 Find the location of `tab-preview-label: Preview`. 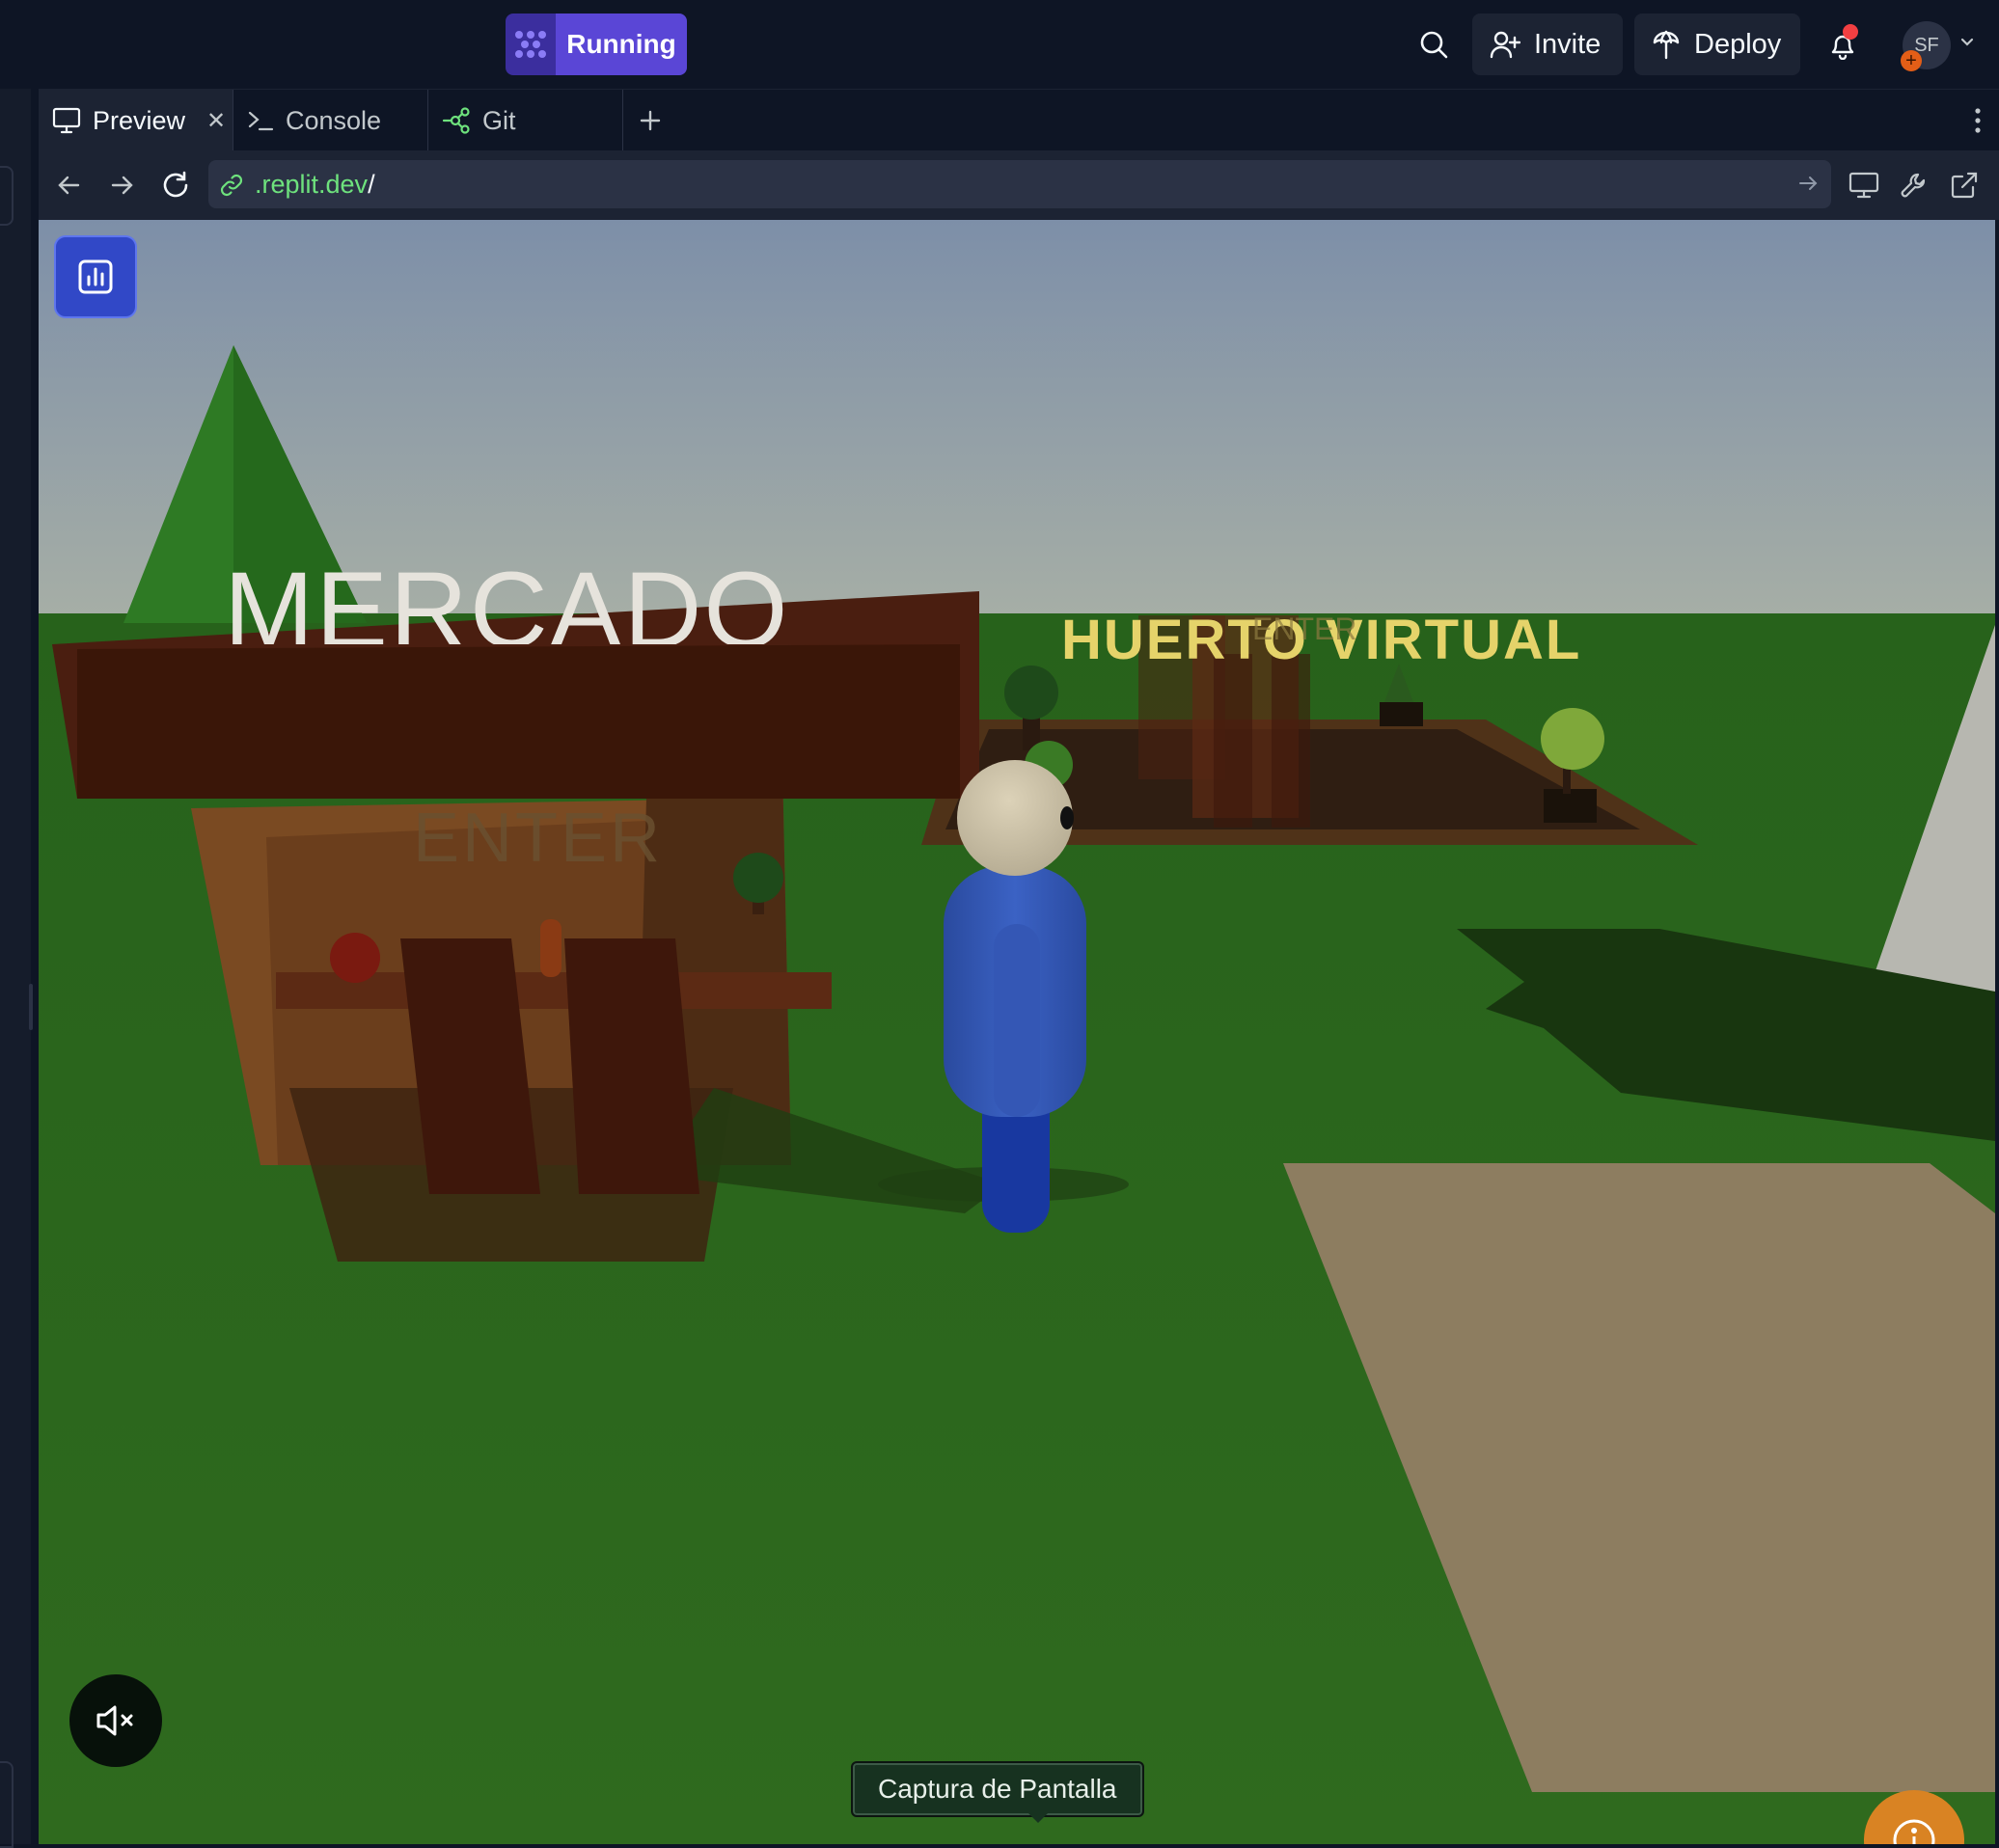

tab-preview-label: Preview is located at coordinates (139, 120).